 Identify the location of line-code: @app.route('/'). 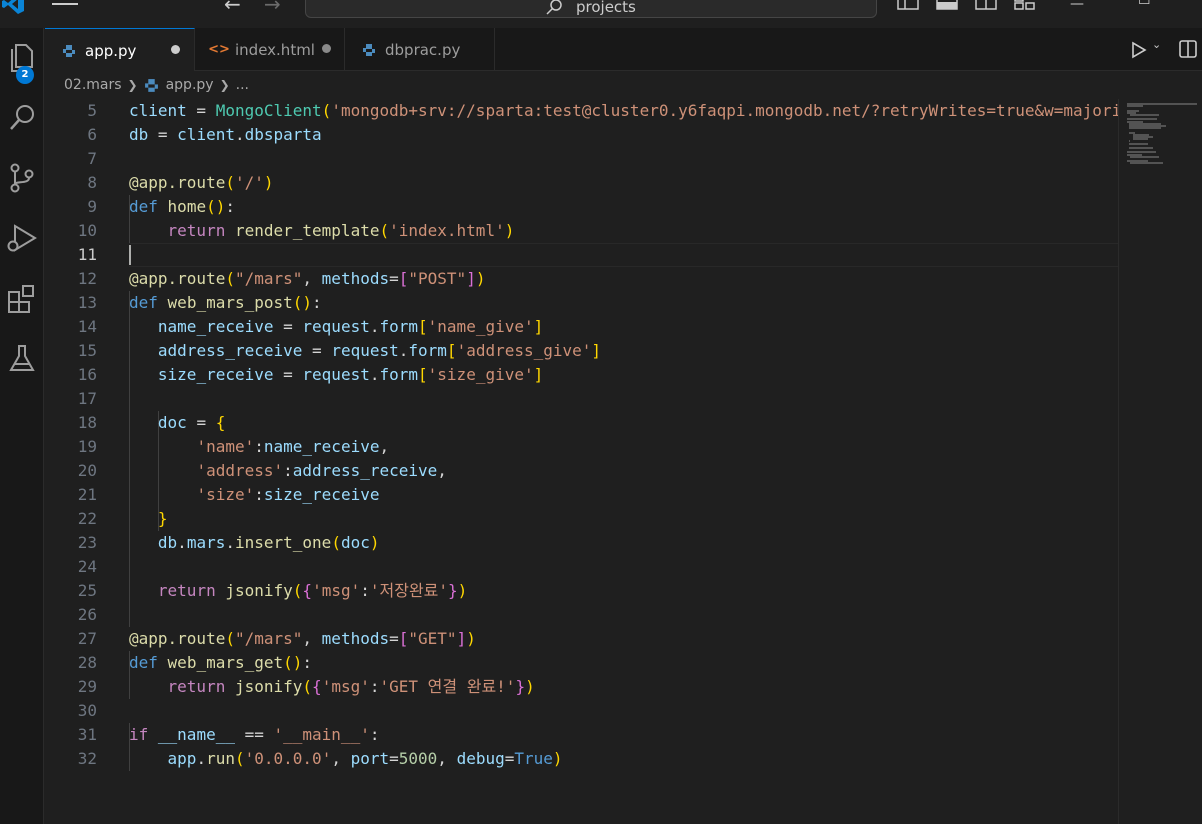
(201, 182).